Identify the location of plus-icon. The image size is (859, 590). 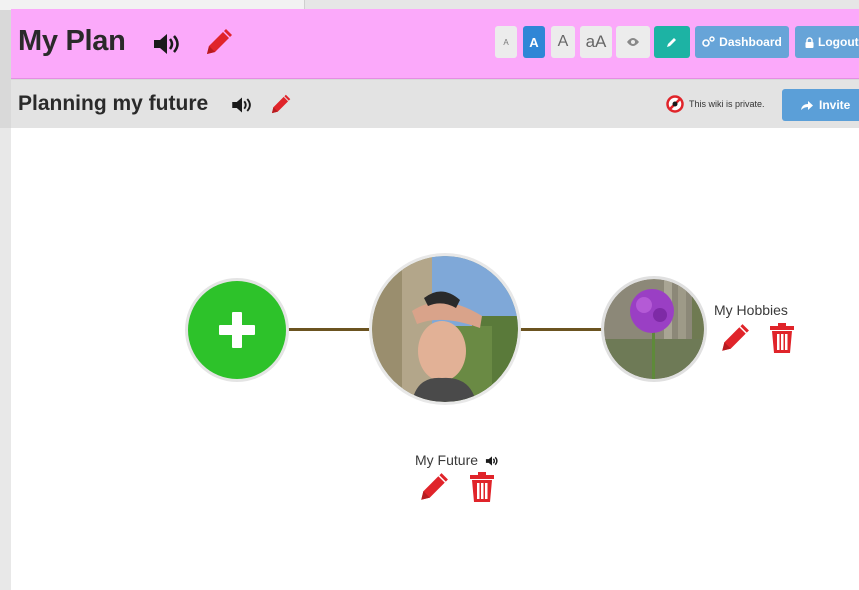
(237, 330).